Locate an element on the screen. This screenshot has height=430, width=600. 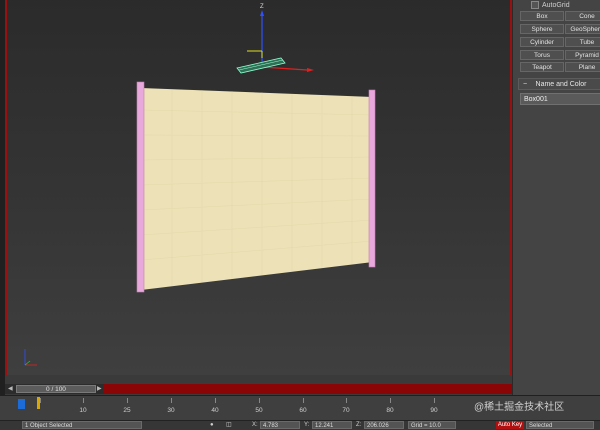
teapot-button: Teapot is located at coordinates (542, 67).